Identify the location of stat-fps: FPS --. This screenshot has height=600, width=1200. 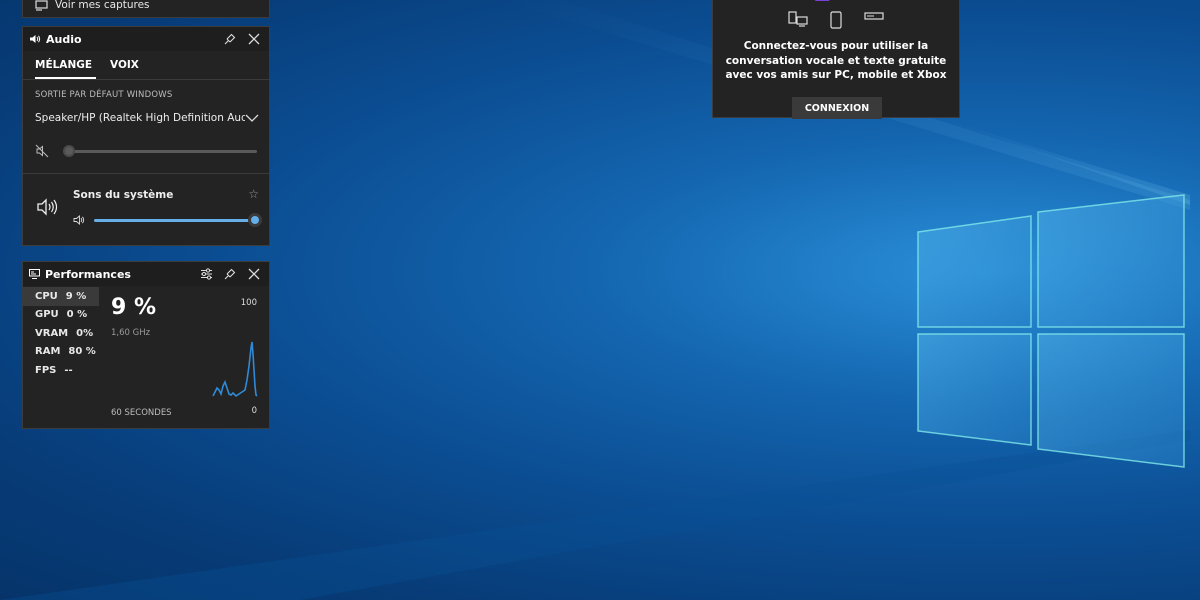
(61, 370).